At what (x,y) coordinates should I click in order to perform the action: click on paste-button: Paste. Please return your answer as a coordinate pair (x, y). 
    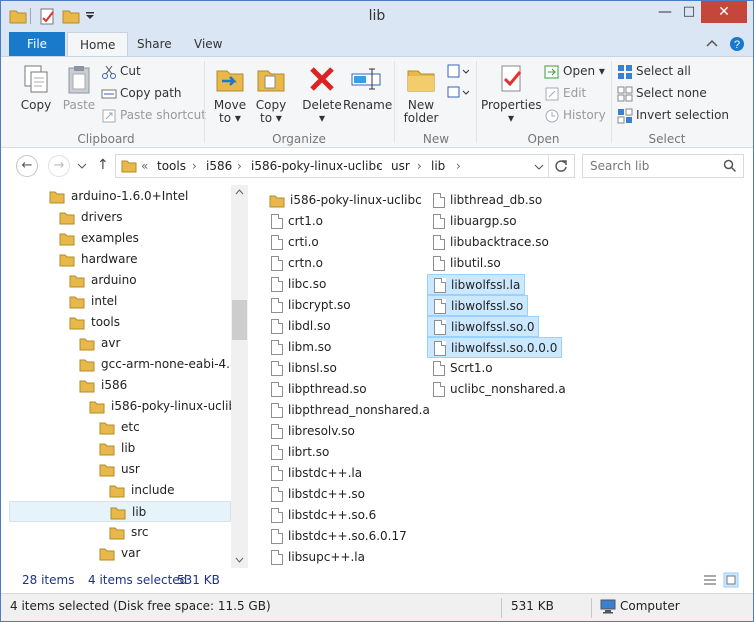
    Looking at the image, I should click on (79, 87).